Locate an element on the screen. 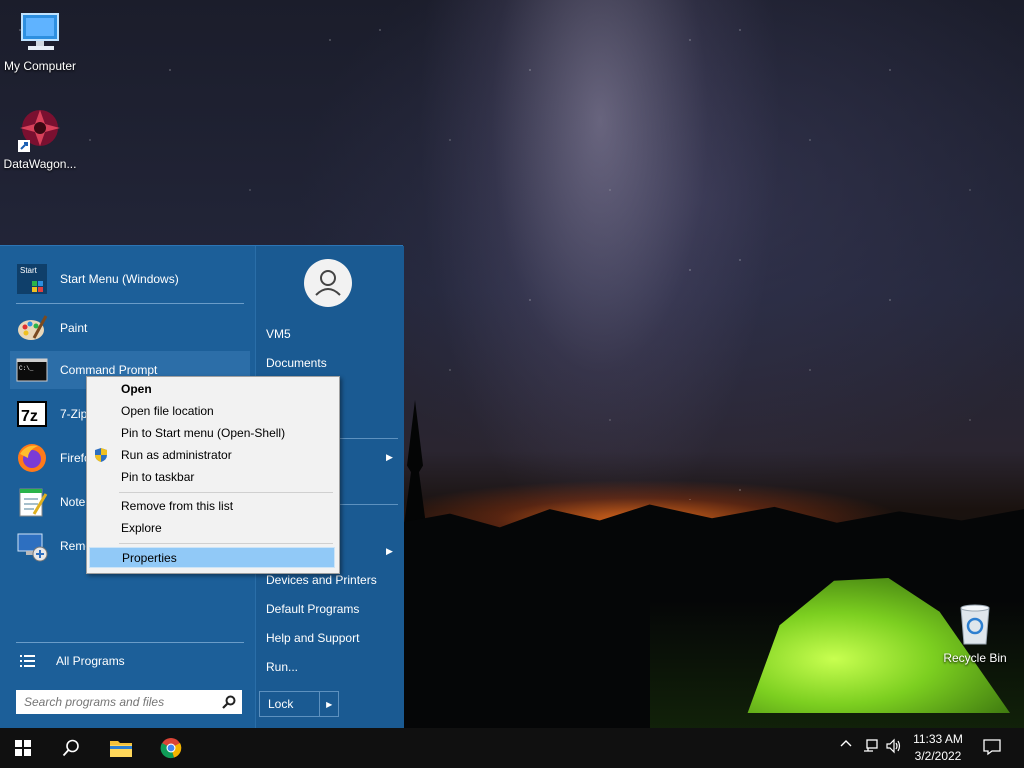 This screenshot has height=768, width=1024. program-item-start-menu-windows: Start Start Menu (Windows) is located at coordinates (130, 279).